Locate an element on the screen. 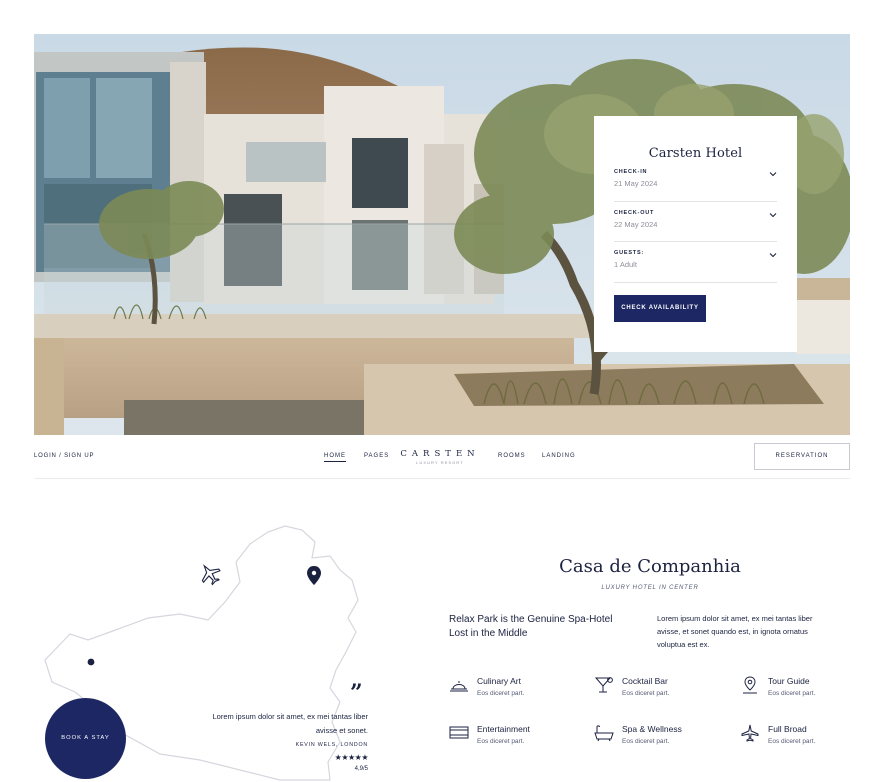  airplane-icon is located at coordinates (750, 733).